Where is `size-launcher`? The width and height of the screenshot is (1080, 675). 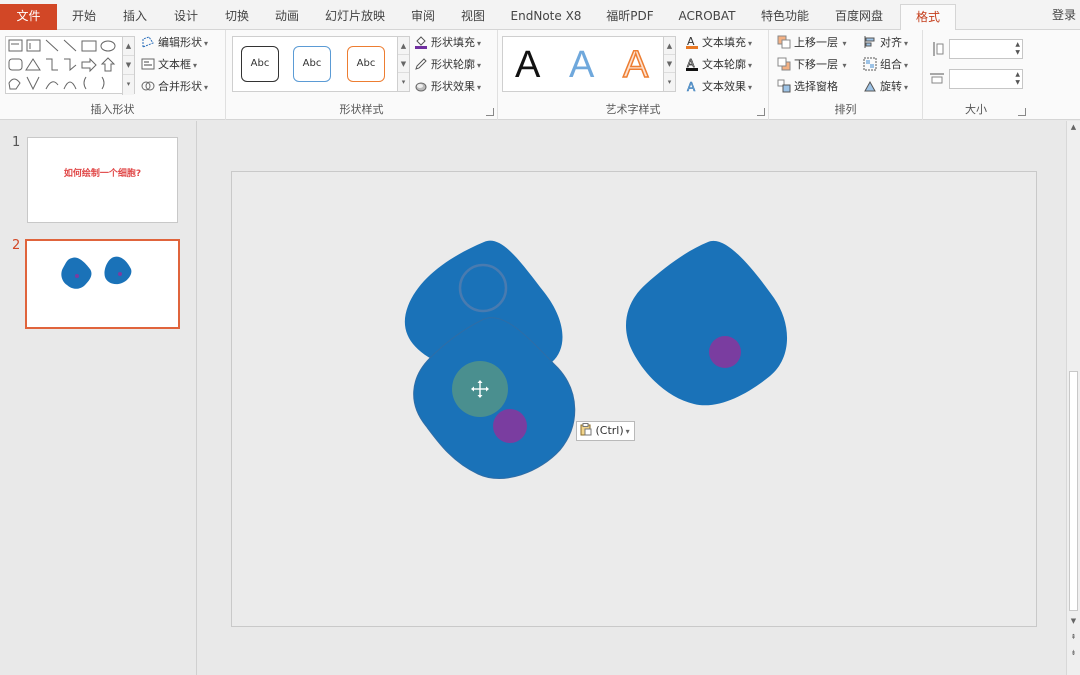
size-launcher is located at coordinates (1022, 112).